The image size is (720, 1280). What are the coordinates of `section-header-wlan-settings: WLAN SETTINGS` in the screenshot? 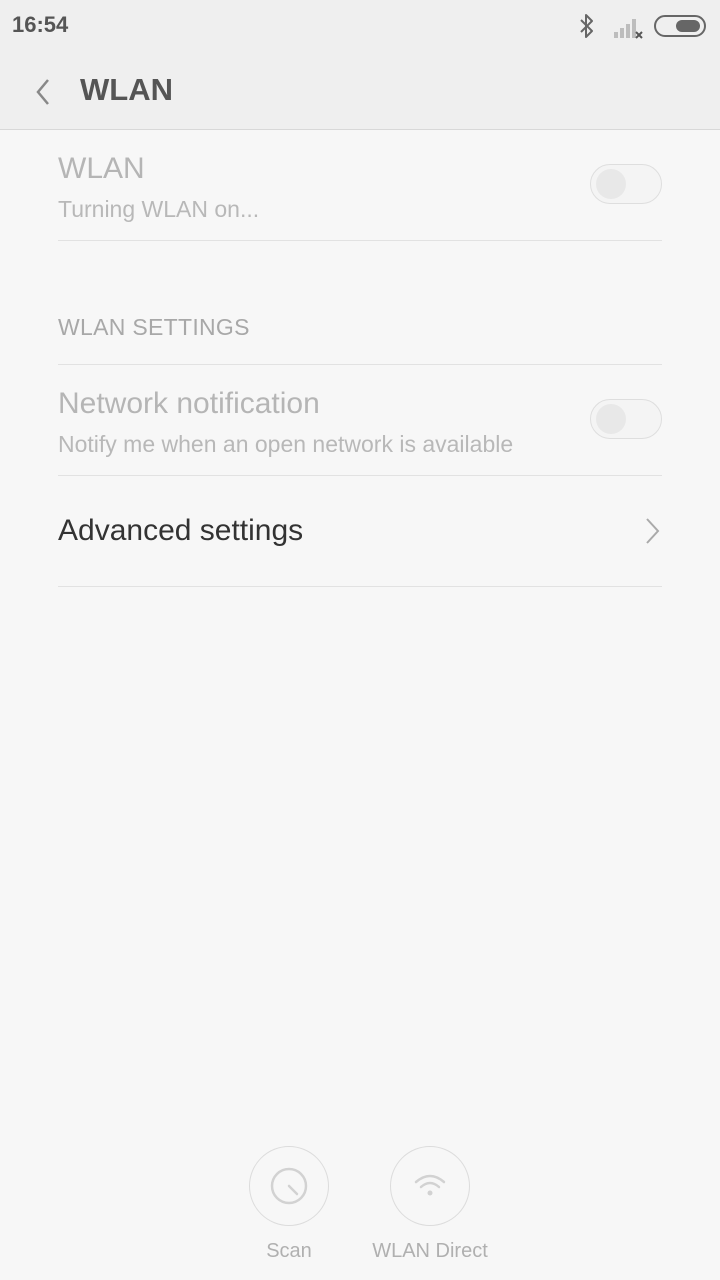 It's located at (154, 327).